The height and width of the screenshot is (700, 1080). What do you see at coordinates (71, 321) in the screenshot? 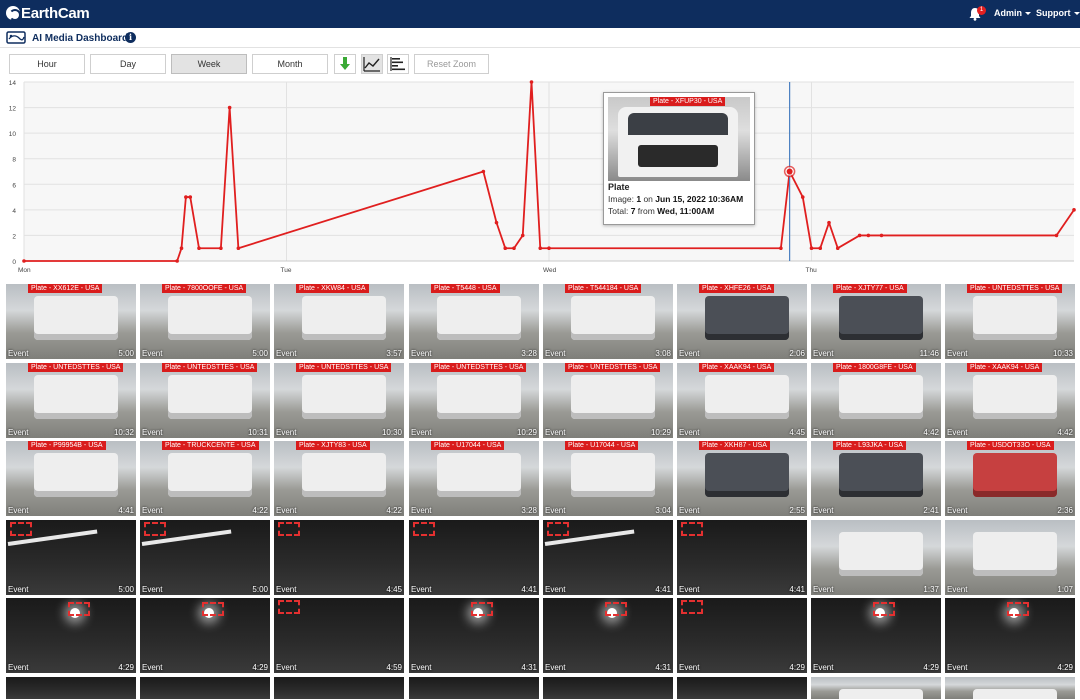
I see `media-thumbnail: Plate - XX612E - USA Event 5:00` at bounding box center [71, 321].